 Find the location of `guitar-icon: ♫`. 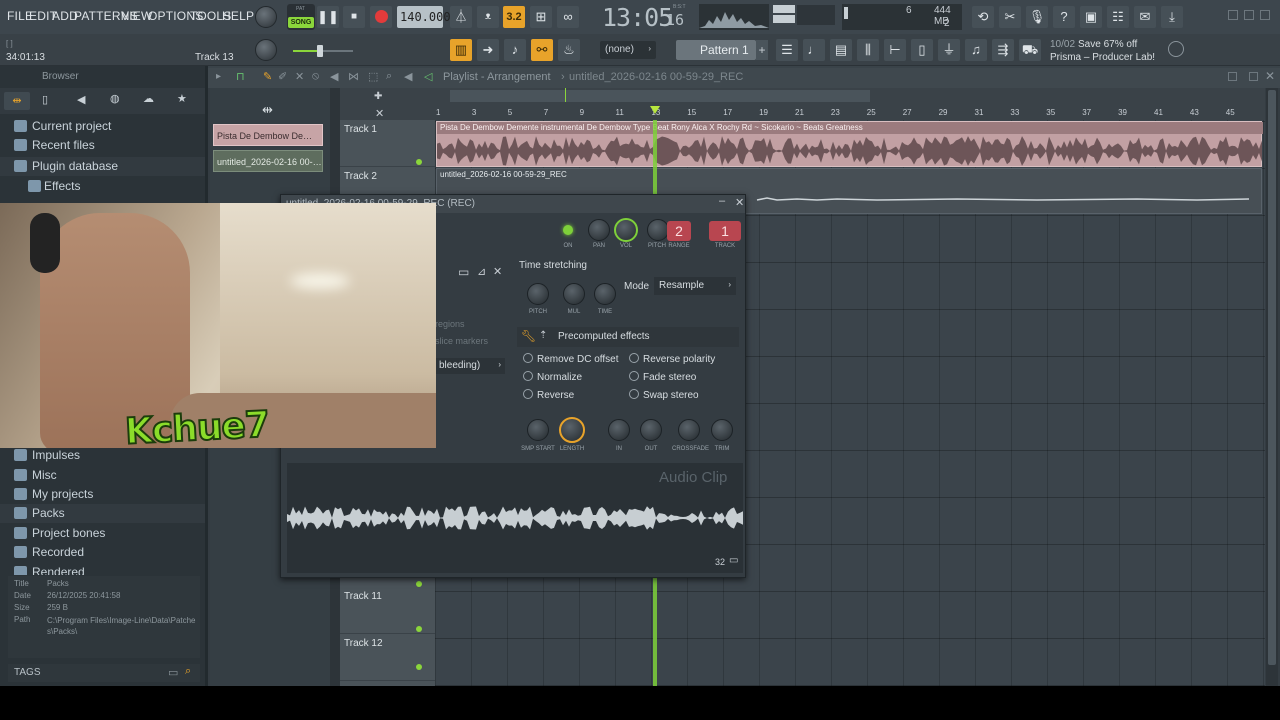

guitar-icon: ♫ is located at coordinates (976, 50).